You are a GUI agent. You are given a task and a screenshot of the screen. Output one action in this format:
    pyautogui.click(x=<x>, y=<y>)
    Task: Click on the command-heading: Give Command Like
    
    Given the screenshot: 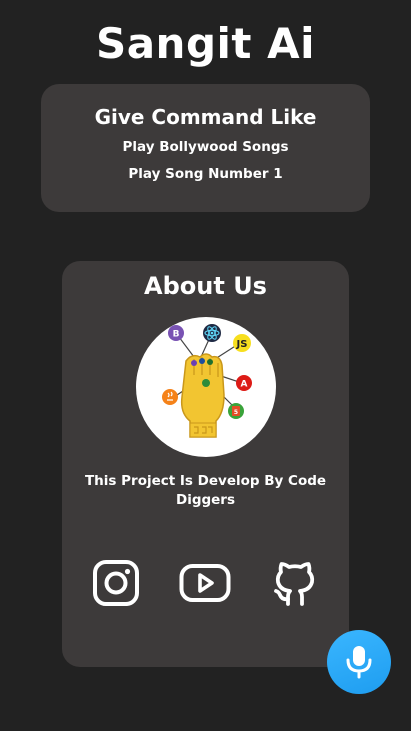 What is the action you would take?
    pyautogui.click(x=205, y=117)
    